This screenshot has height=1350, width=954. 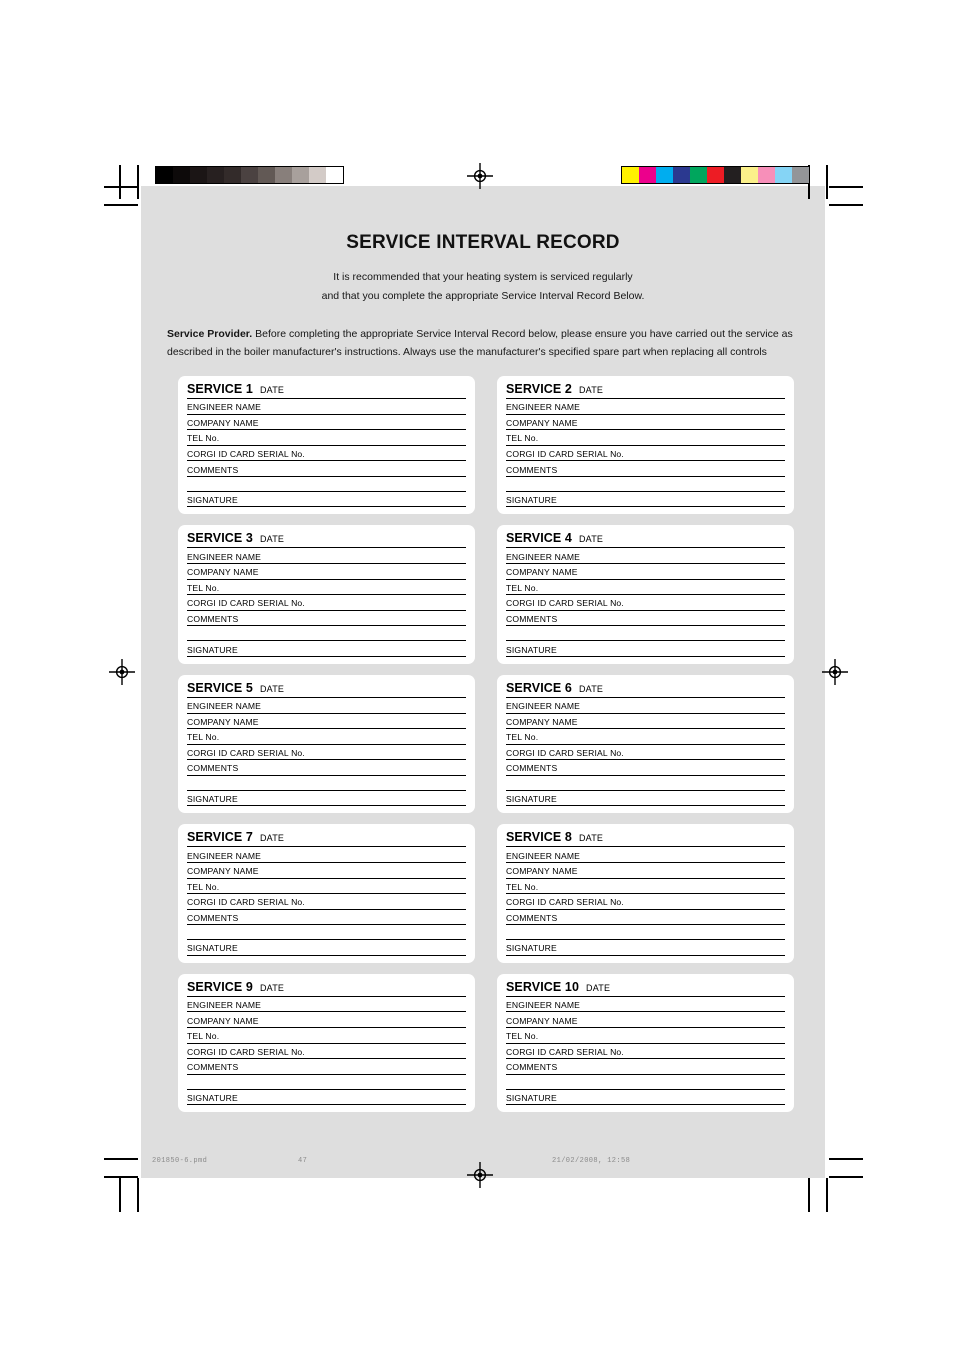 I want to click on service-card-header: SERVICE 4 DATE, so click(x=645, y=540).